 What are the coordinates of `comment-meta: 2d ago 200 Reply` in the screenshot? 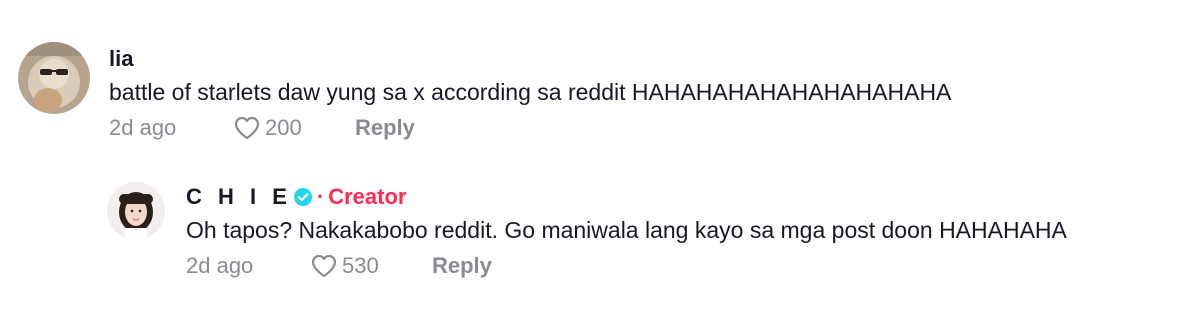 It's located at (530, 128).